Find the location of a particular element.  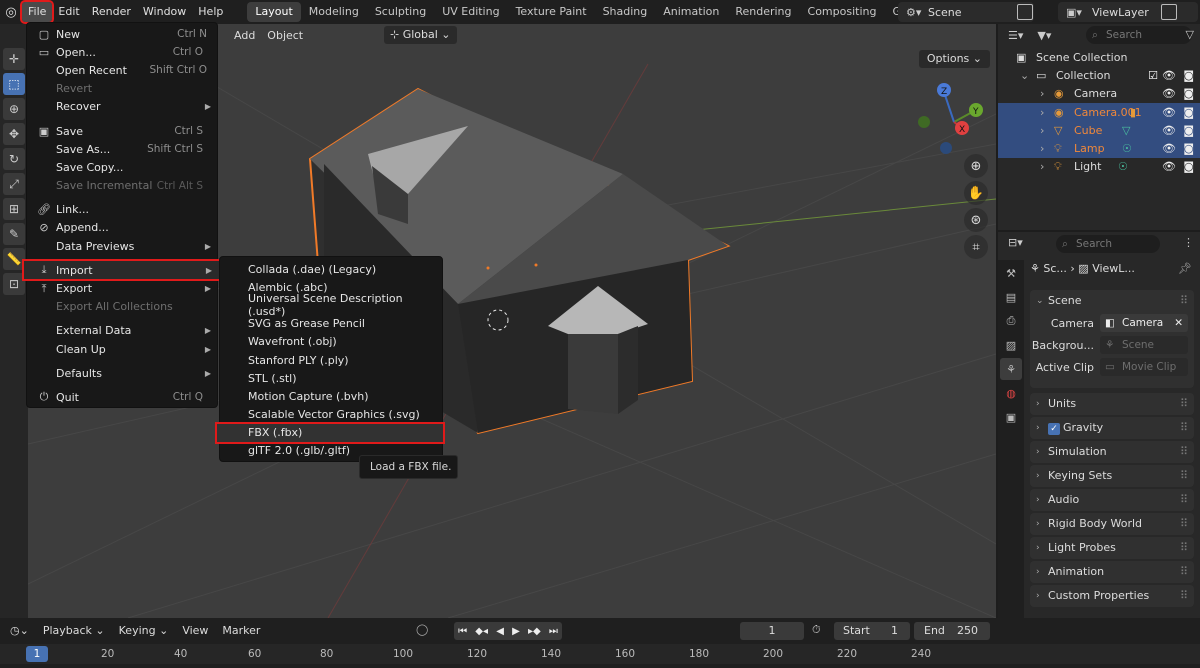

blender-logo-icon: ◎ is located at coordinates (11, 12).